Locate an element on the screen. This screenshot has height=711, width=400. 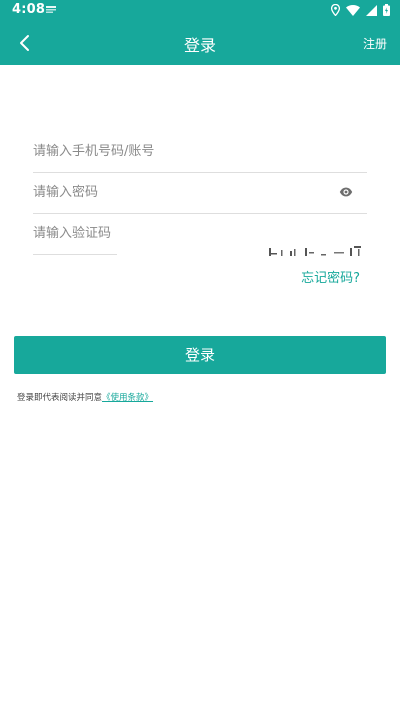
verification-code-input is located at coordinates (75, 233).